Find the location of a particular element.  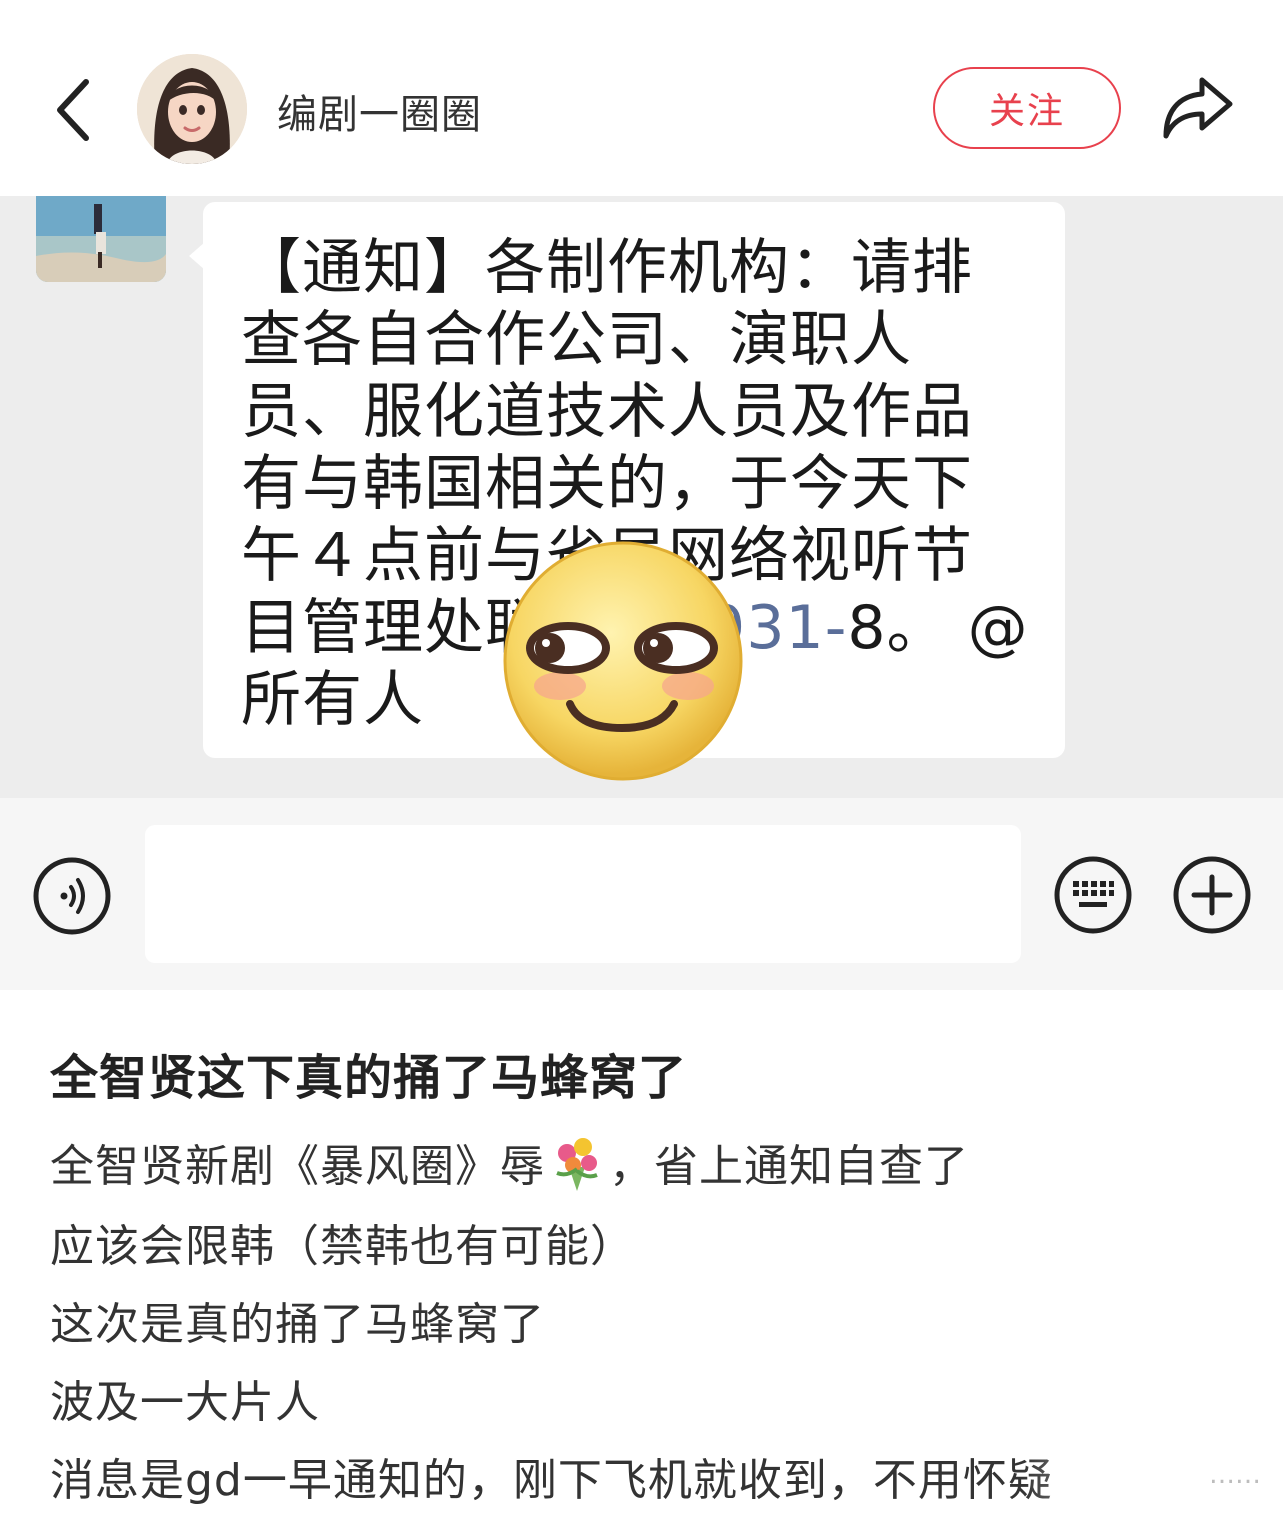

plus-icon is located at coordinates (1212, 895).